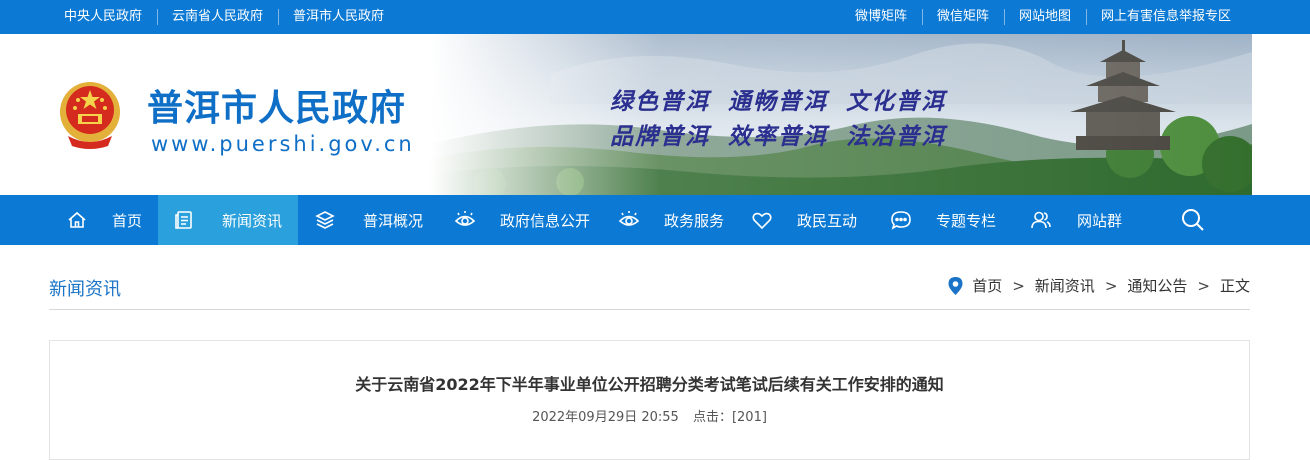 The width and height of the screenshot is (1310, 460). I want to click on top-left-links: 中央人民政府 云南省人民政府 普洱市人民政府, so click(224, 17).